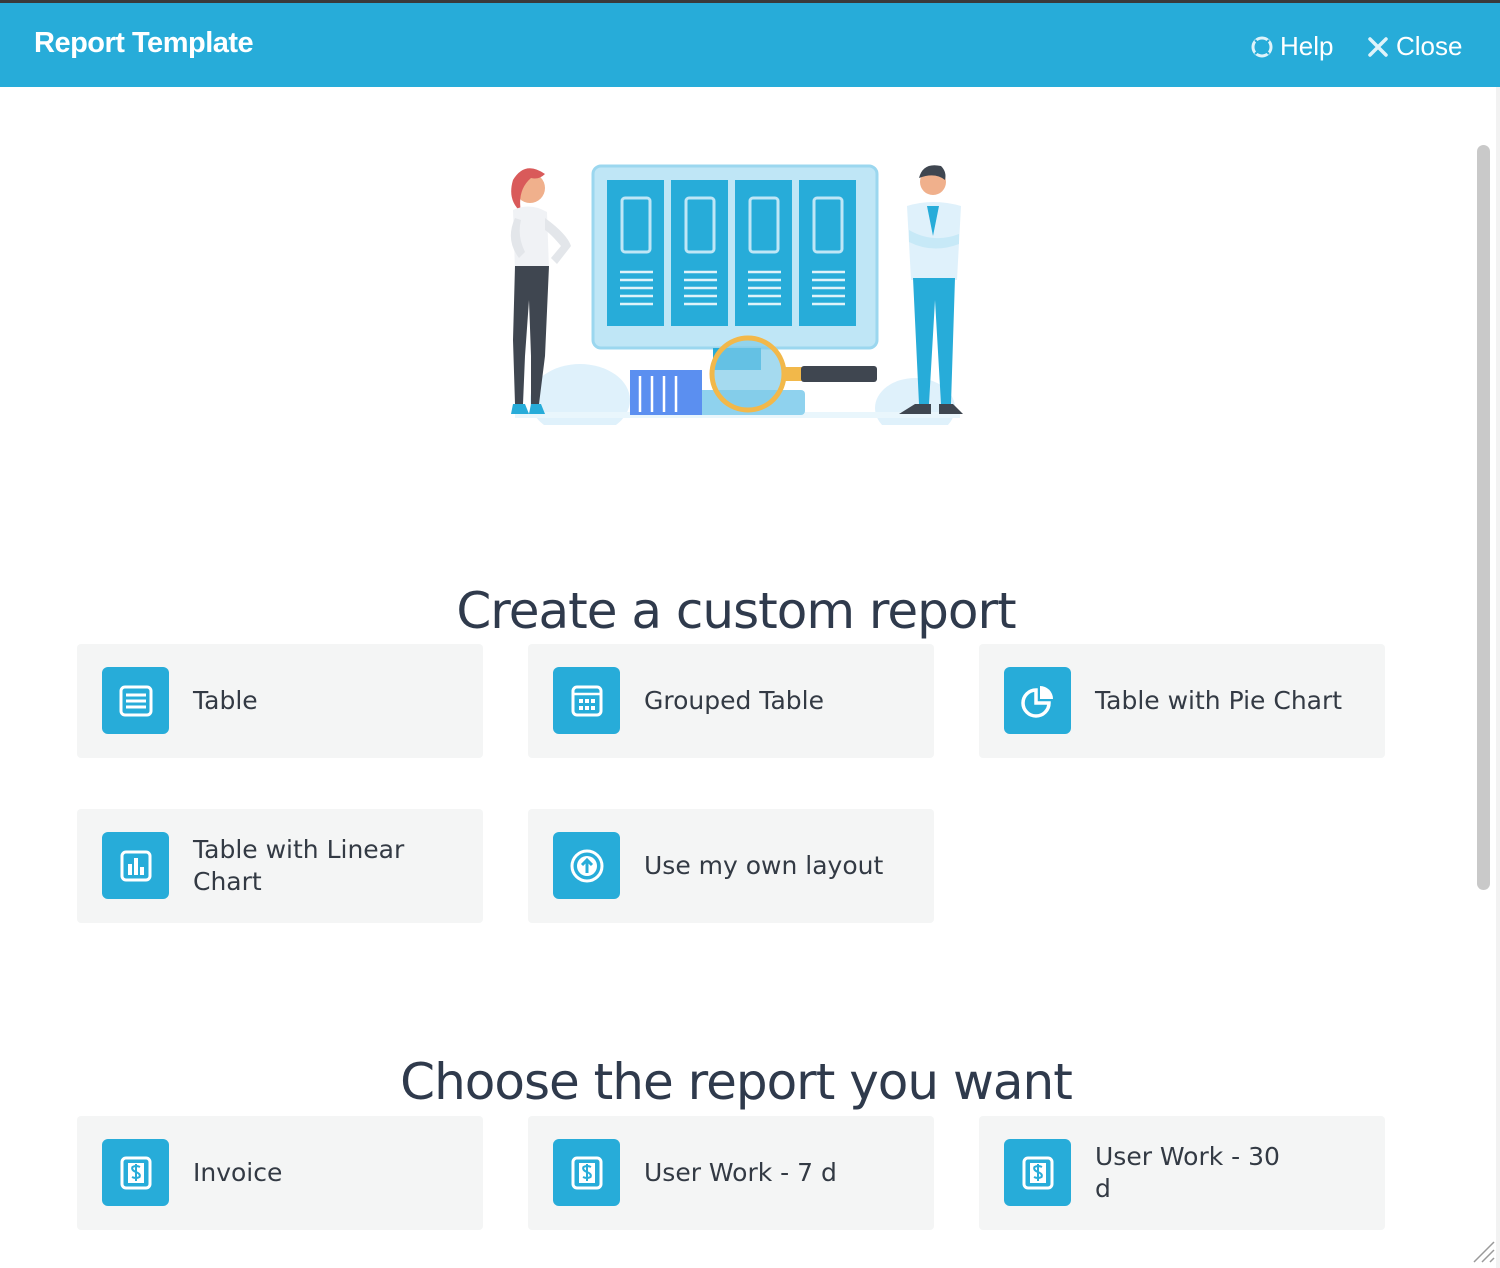 The image size is (1500, 1268). Describe the element at coordinates (1187, 1172) in the screenshot. I see `card-label: User Work - 30 d` at that location.